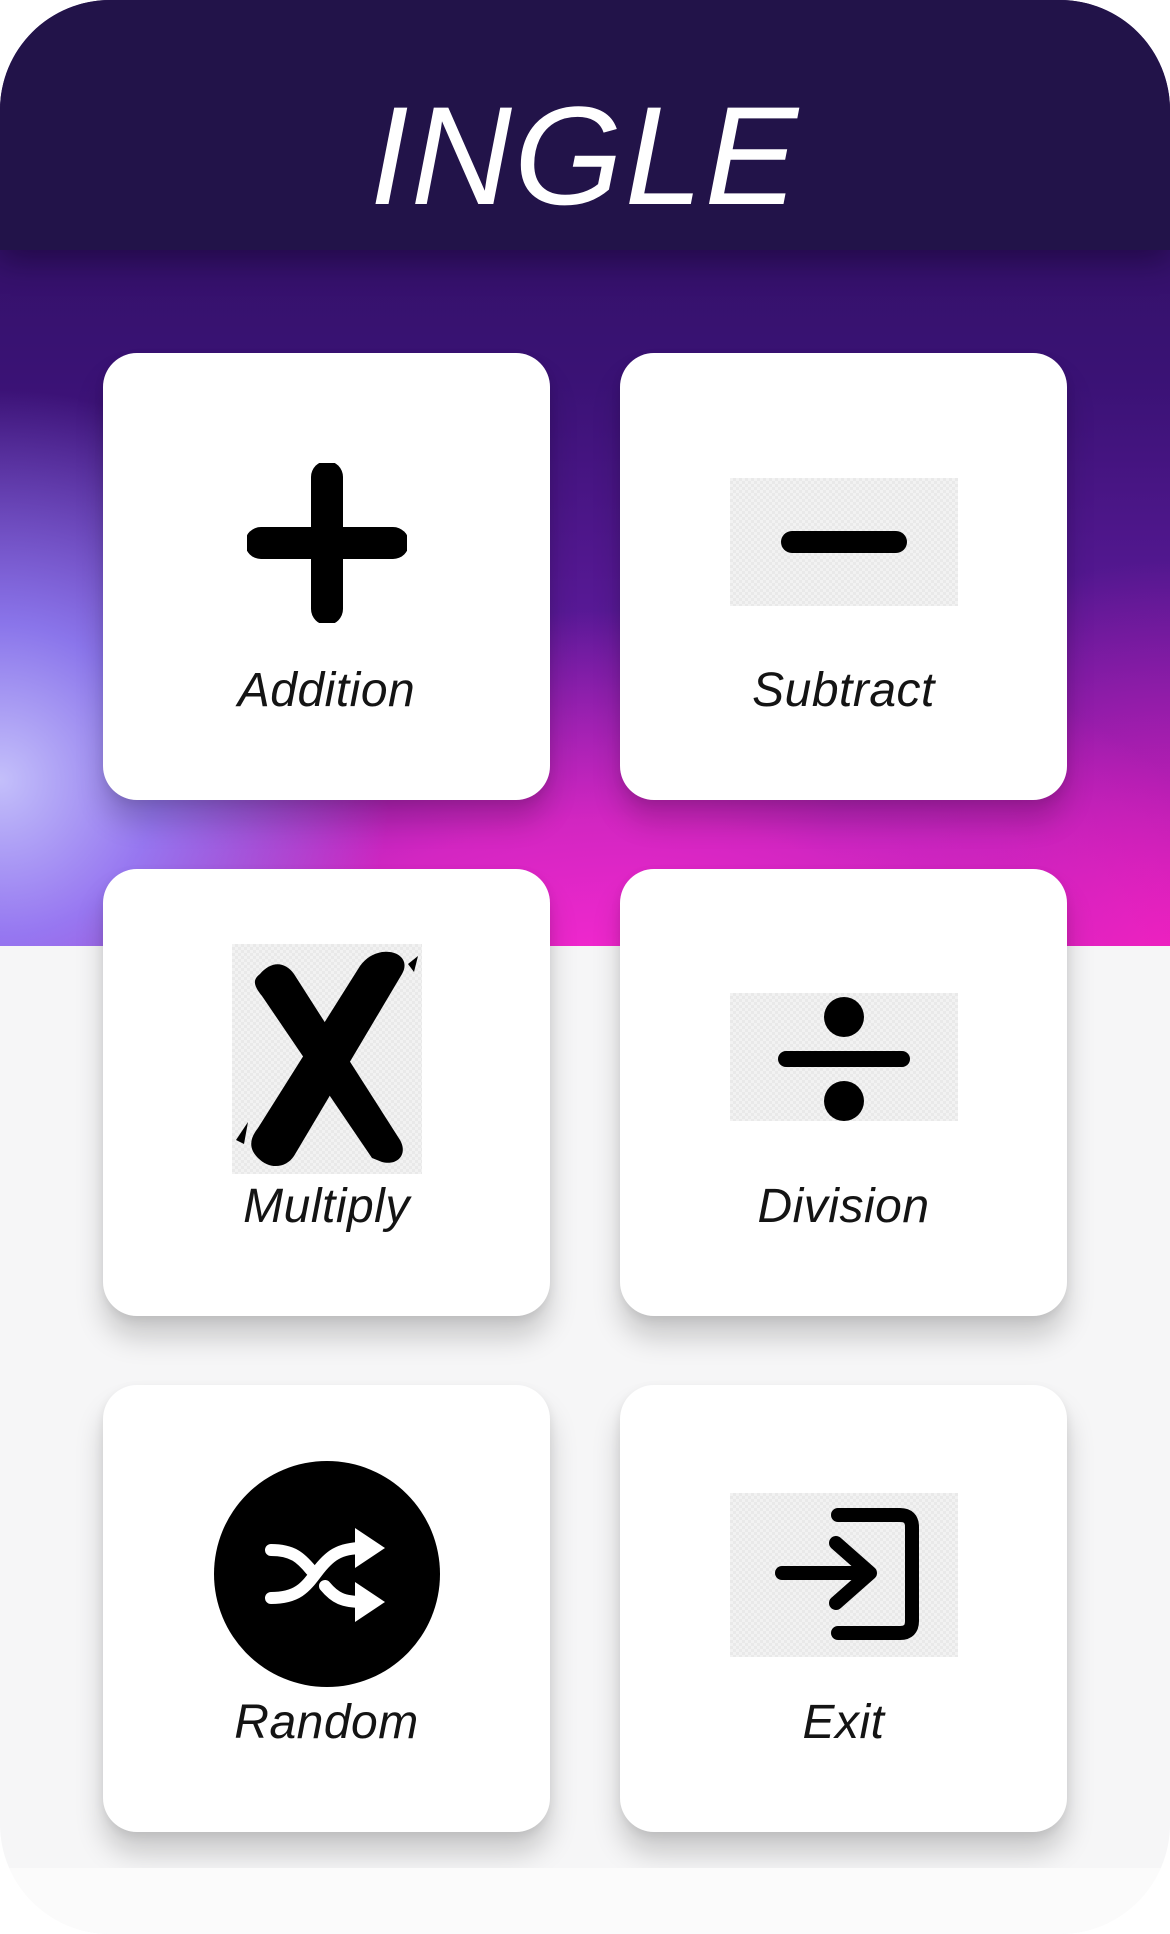 The height and width of the screenshot is (1934, 1170). Describe the element at coordinates (326, 1206) in the screenshot. I see `multiply-label: Multiply` at that location.